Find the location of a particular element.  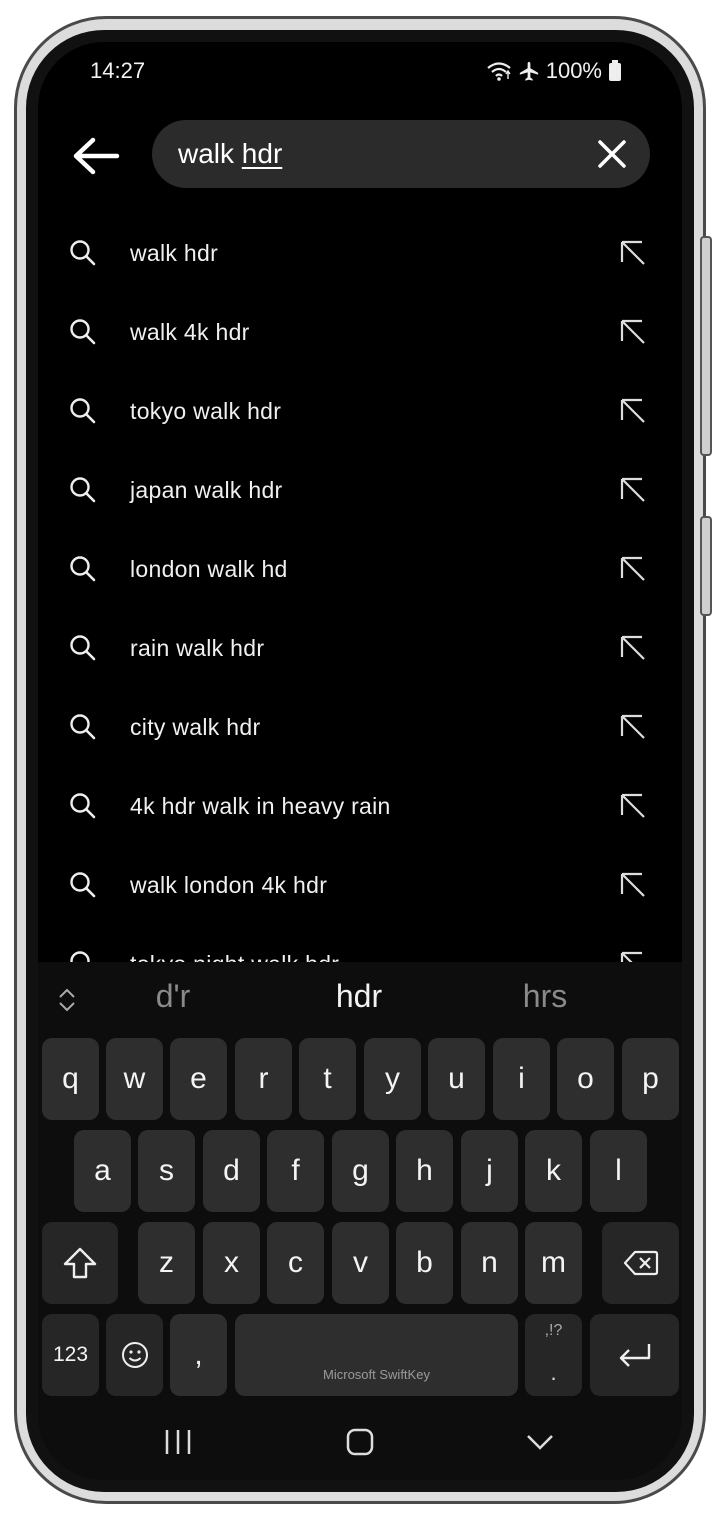

recent-apps-button is located at coordinates (178, 1442).